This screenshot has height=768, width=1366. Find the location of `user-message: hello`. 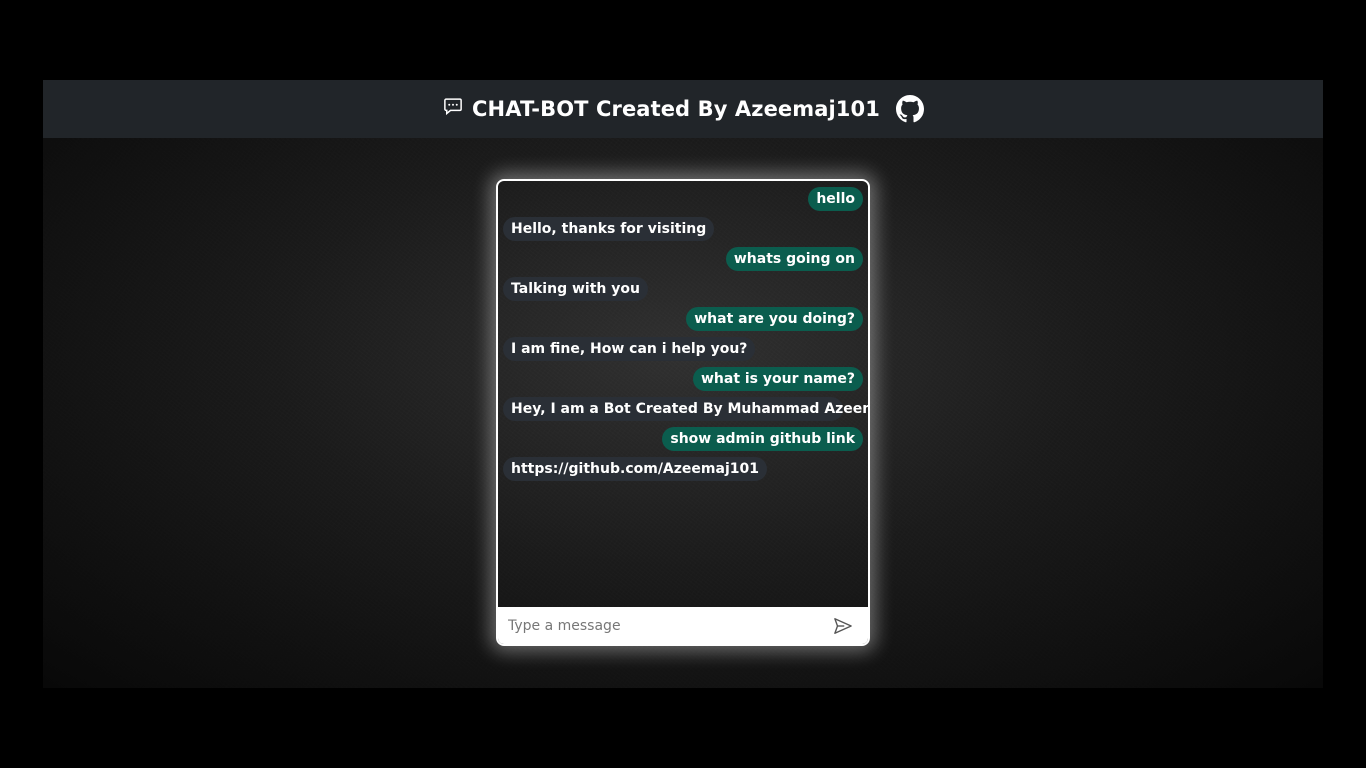

user-message: hello is located at coordinates (835, 199).